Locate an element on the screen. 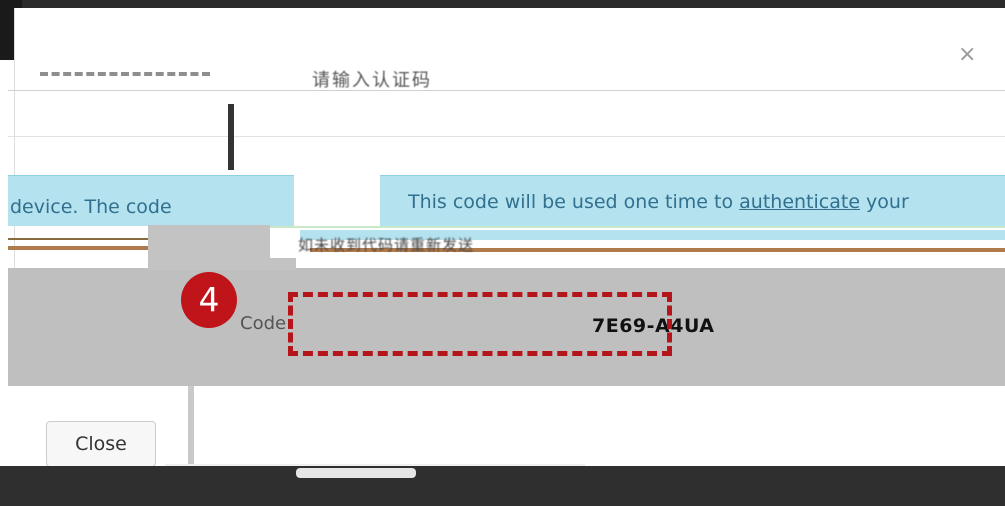 Image resolution: width=1005 pixels, height=506 pixels. header-divider is located at coordinates (506, 90).